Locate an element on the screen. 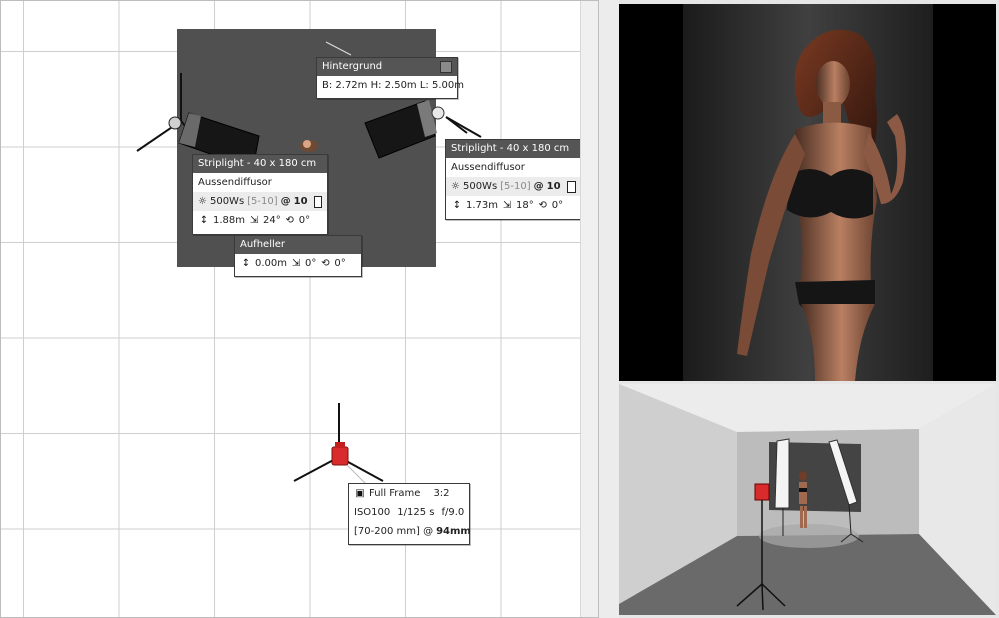 Image resolution: width=999 pixels, height=618 pixels. right-light-checkbox is located at coordinates (571, 186).